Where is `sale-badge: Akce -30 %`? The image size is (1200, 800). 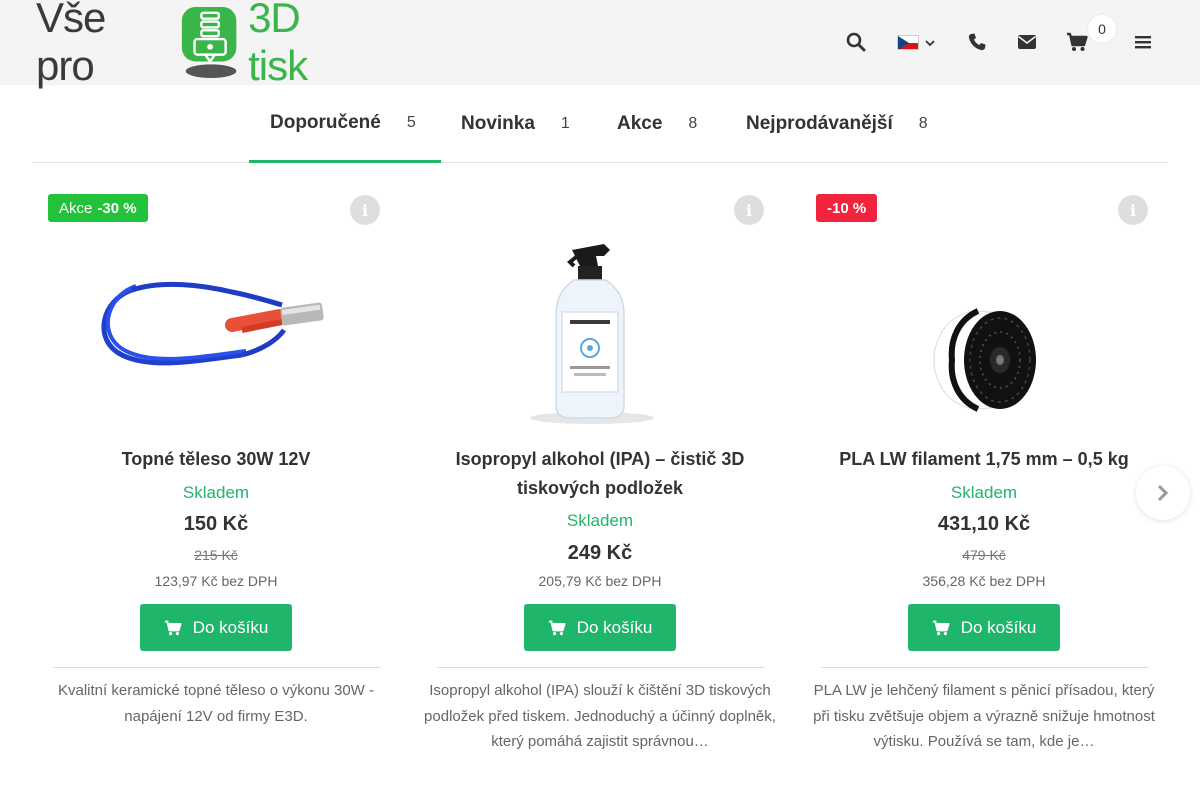
sale-badge: Akce -30 % is located at coordinates (98, 208).